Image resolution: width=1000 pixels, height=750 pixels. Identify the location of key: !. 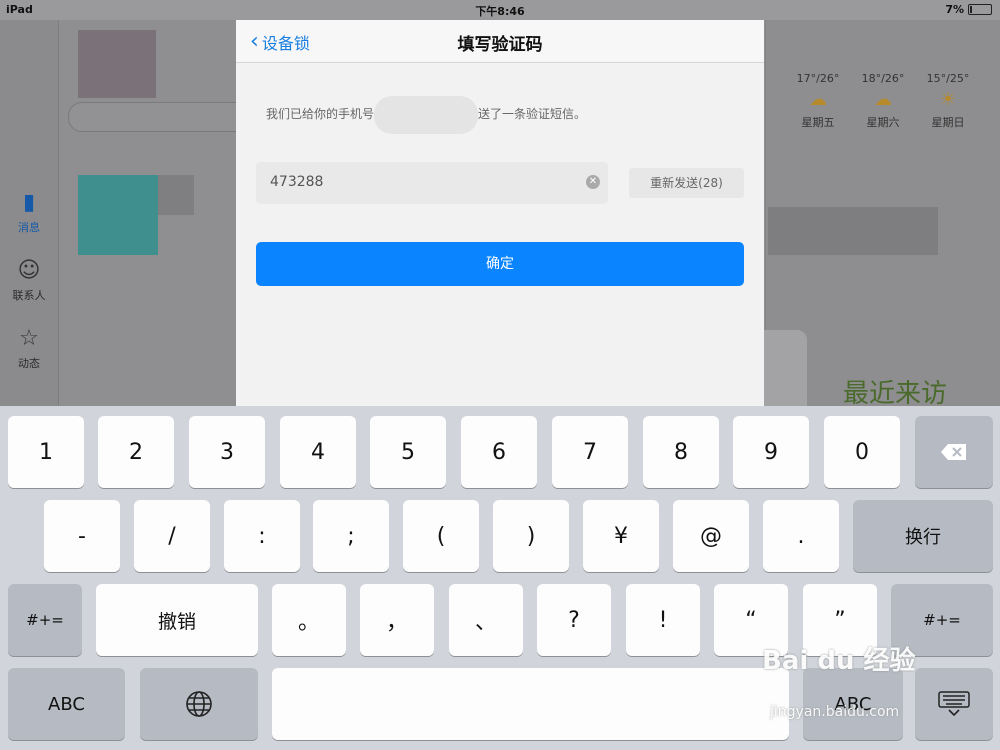
(663, 620).